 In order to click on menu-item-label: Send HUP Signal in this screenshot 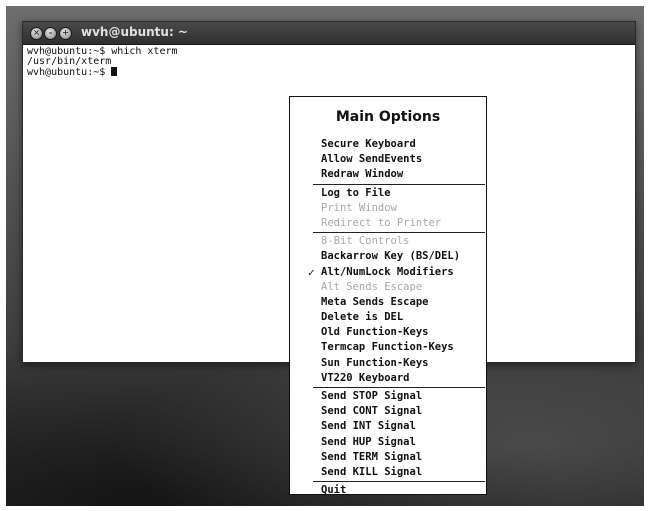, I will do `click(368, 441)`.